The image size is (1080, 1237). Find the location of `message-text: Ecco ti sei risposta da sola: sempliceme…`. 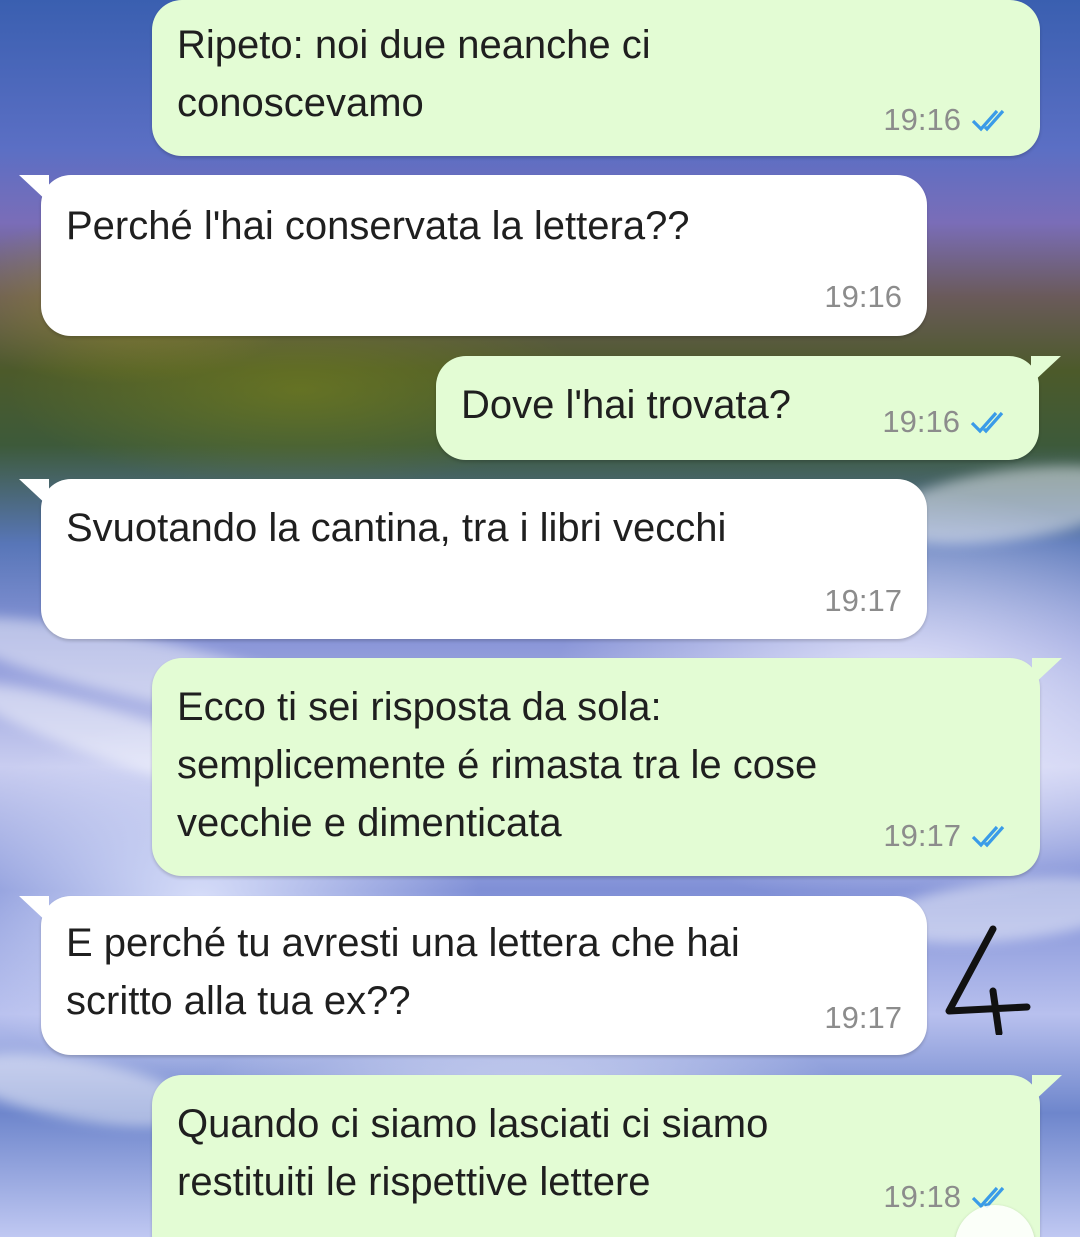

message-text: Ecco ti sei risposta da sola: sempliceme… is located at coordinates (497, 765).